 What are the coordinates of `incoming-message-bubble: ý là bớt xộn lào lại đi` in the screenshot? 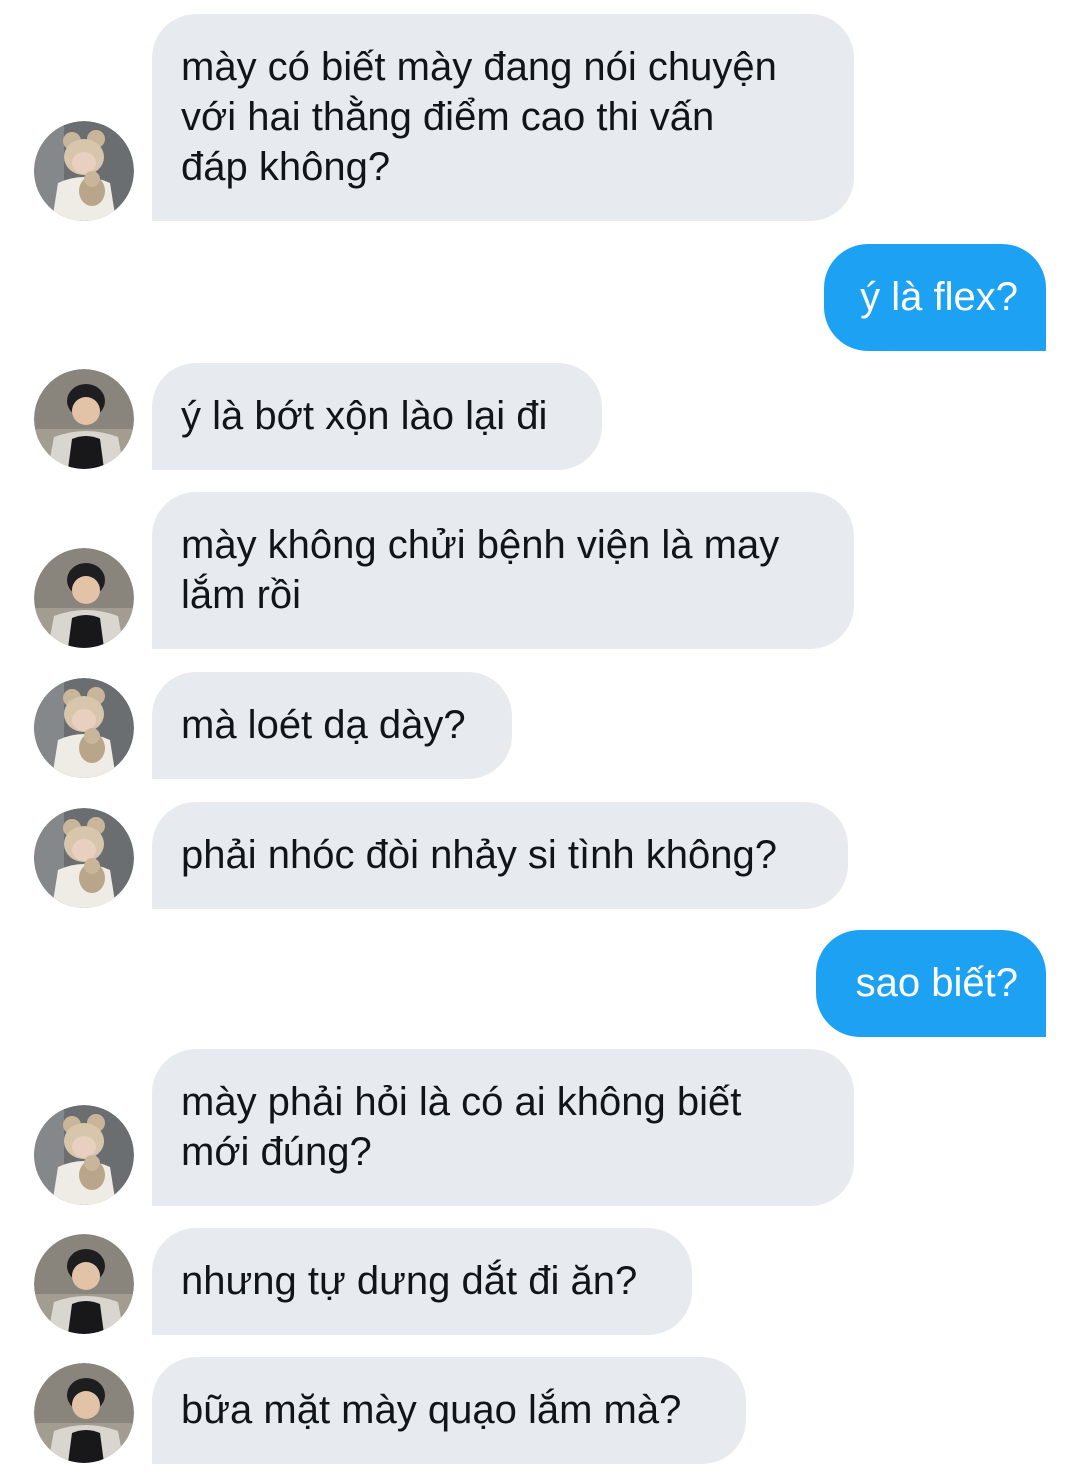 It's located at (377, 416).